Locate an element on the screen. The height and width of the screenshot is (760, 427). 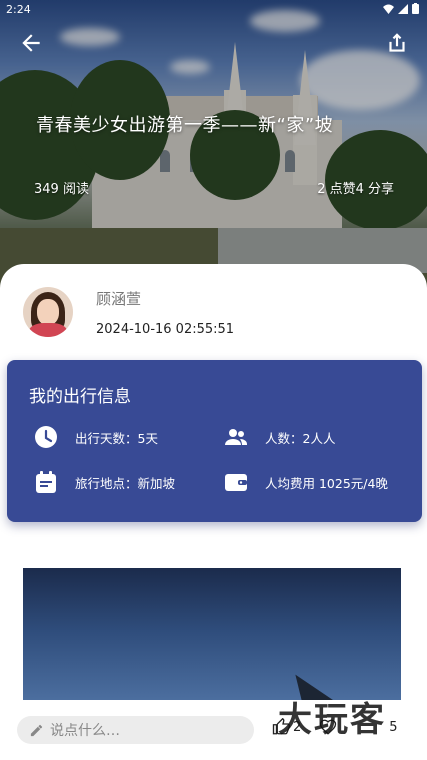
battery-icon is located at coordinates (415, 10).